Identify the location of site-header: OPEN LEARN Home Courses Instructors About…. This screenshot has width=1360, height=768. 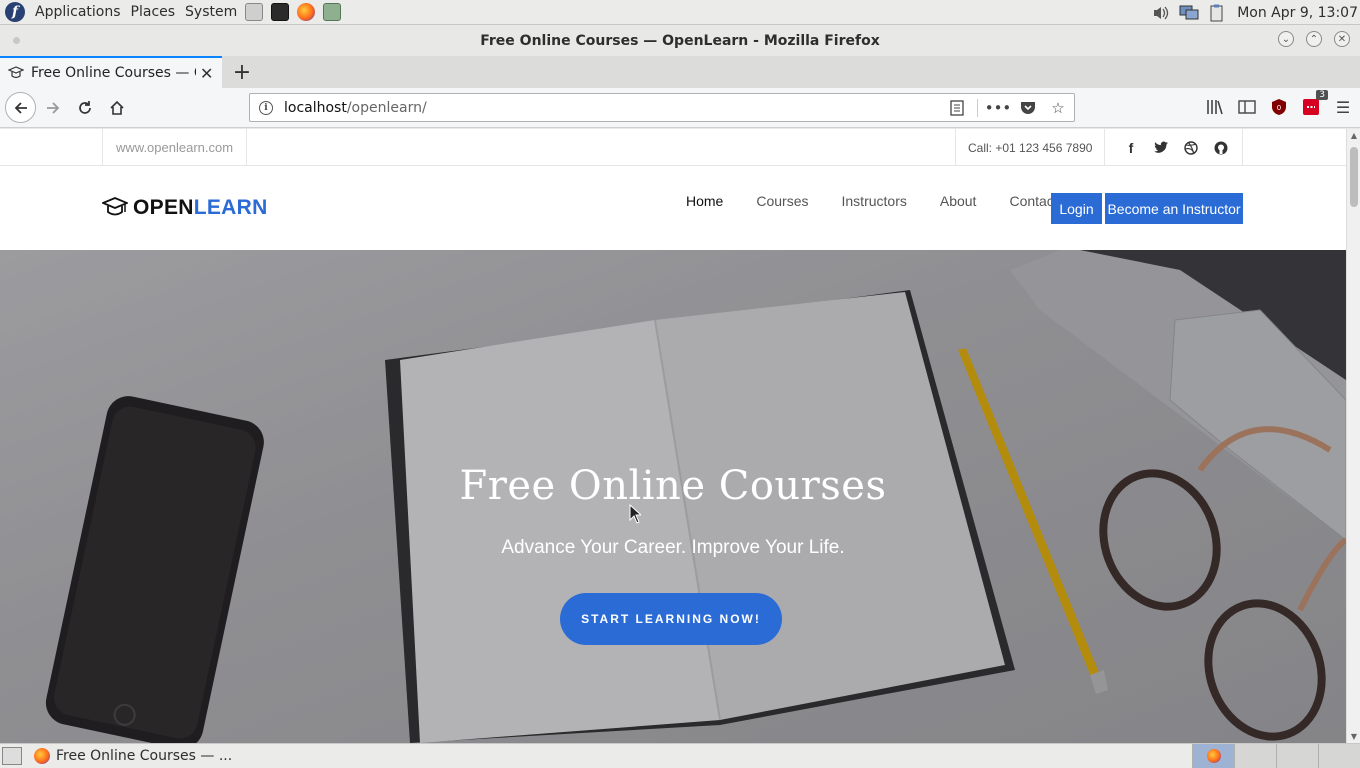
(673, 208).